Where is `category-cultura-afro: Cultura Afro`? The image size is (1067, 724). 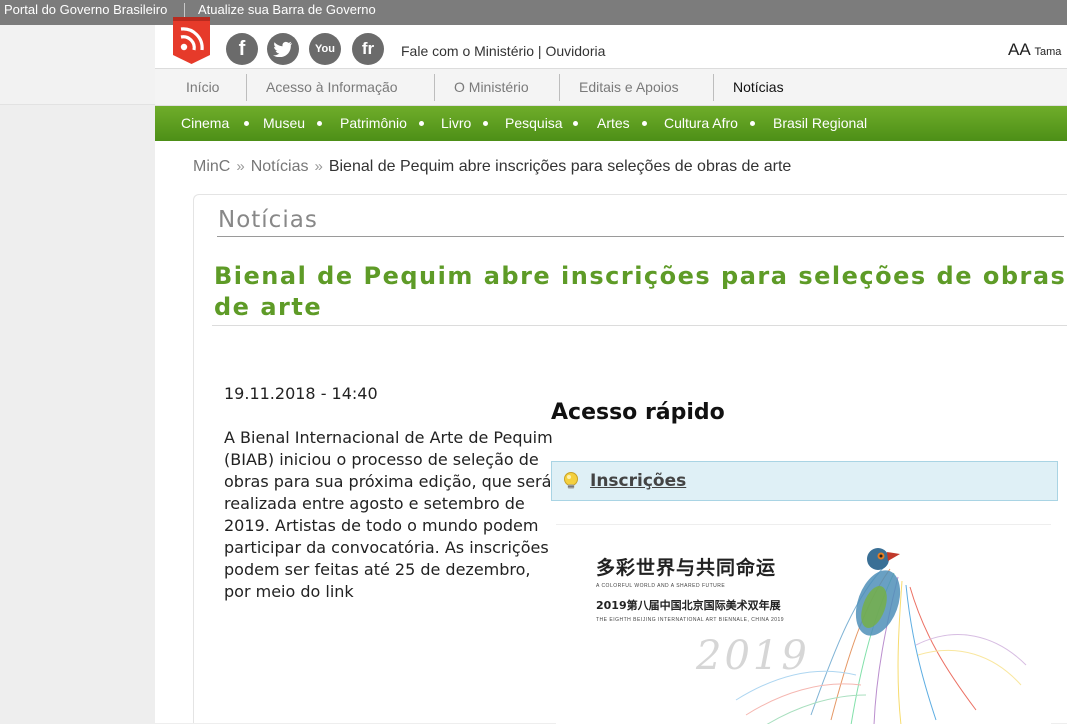 category-cultura-afro: Cultura Afro is located at coordinates (701, 123).